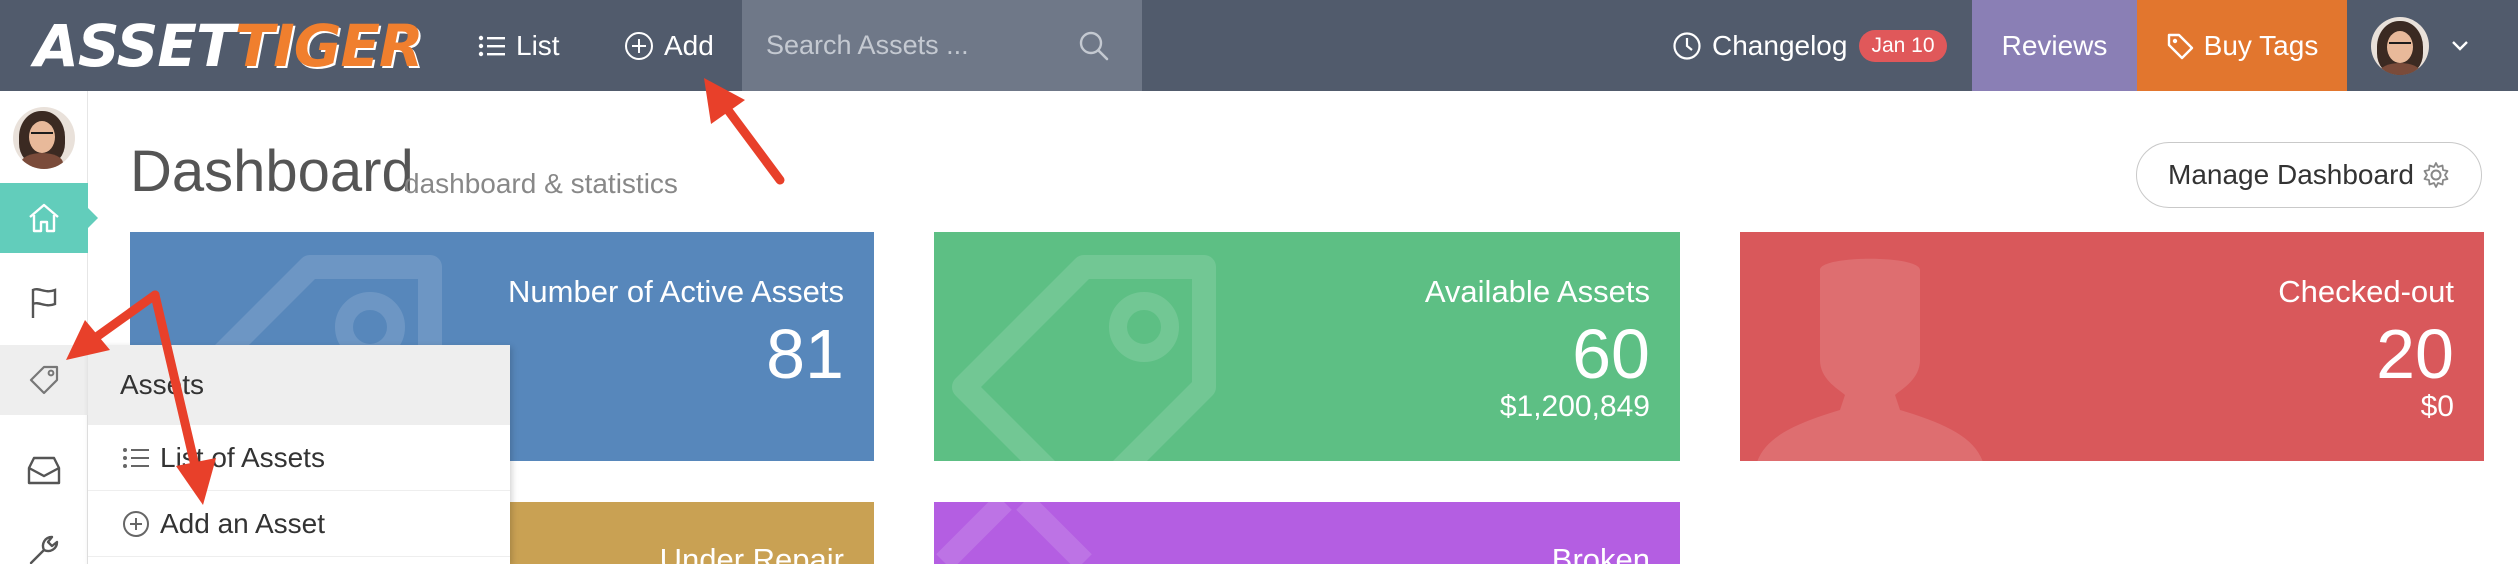  I want to click on flyout-item-add-an-asset: Add an Asset, so click(299, 524).